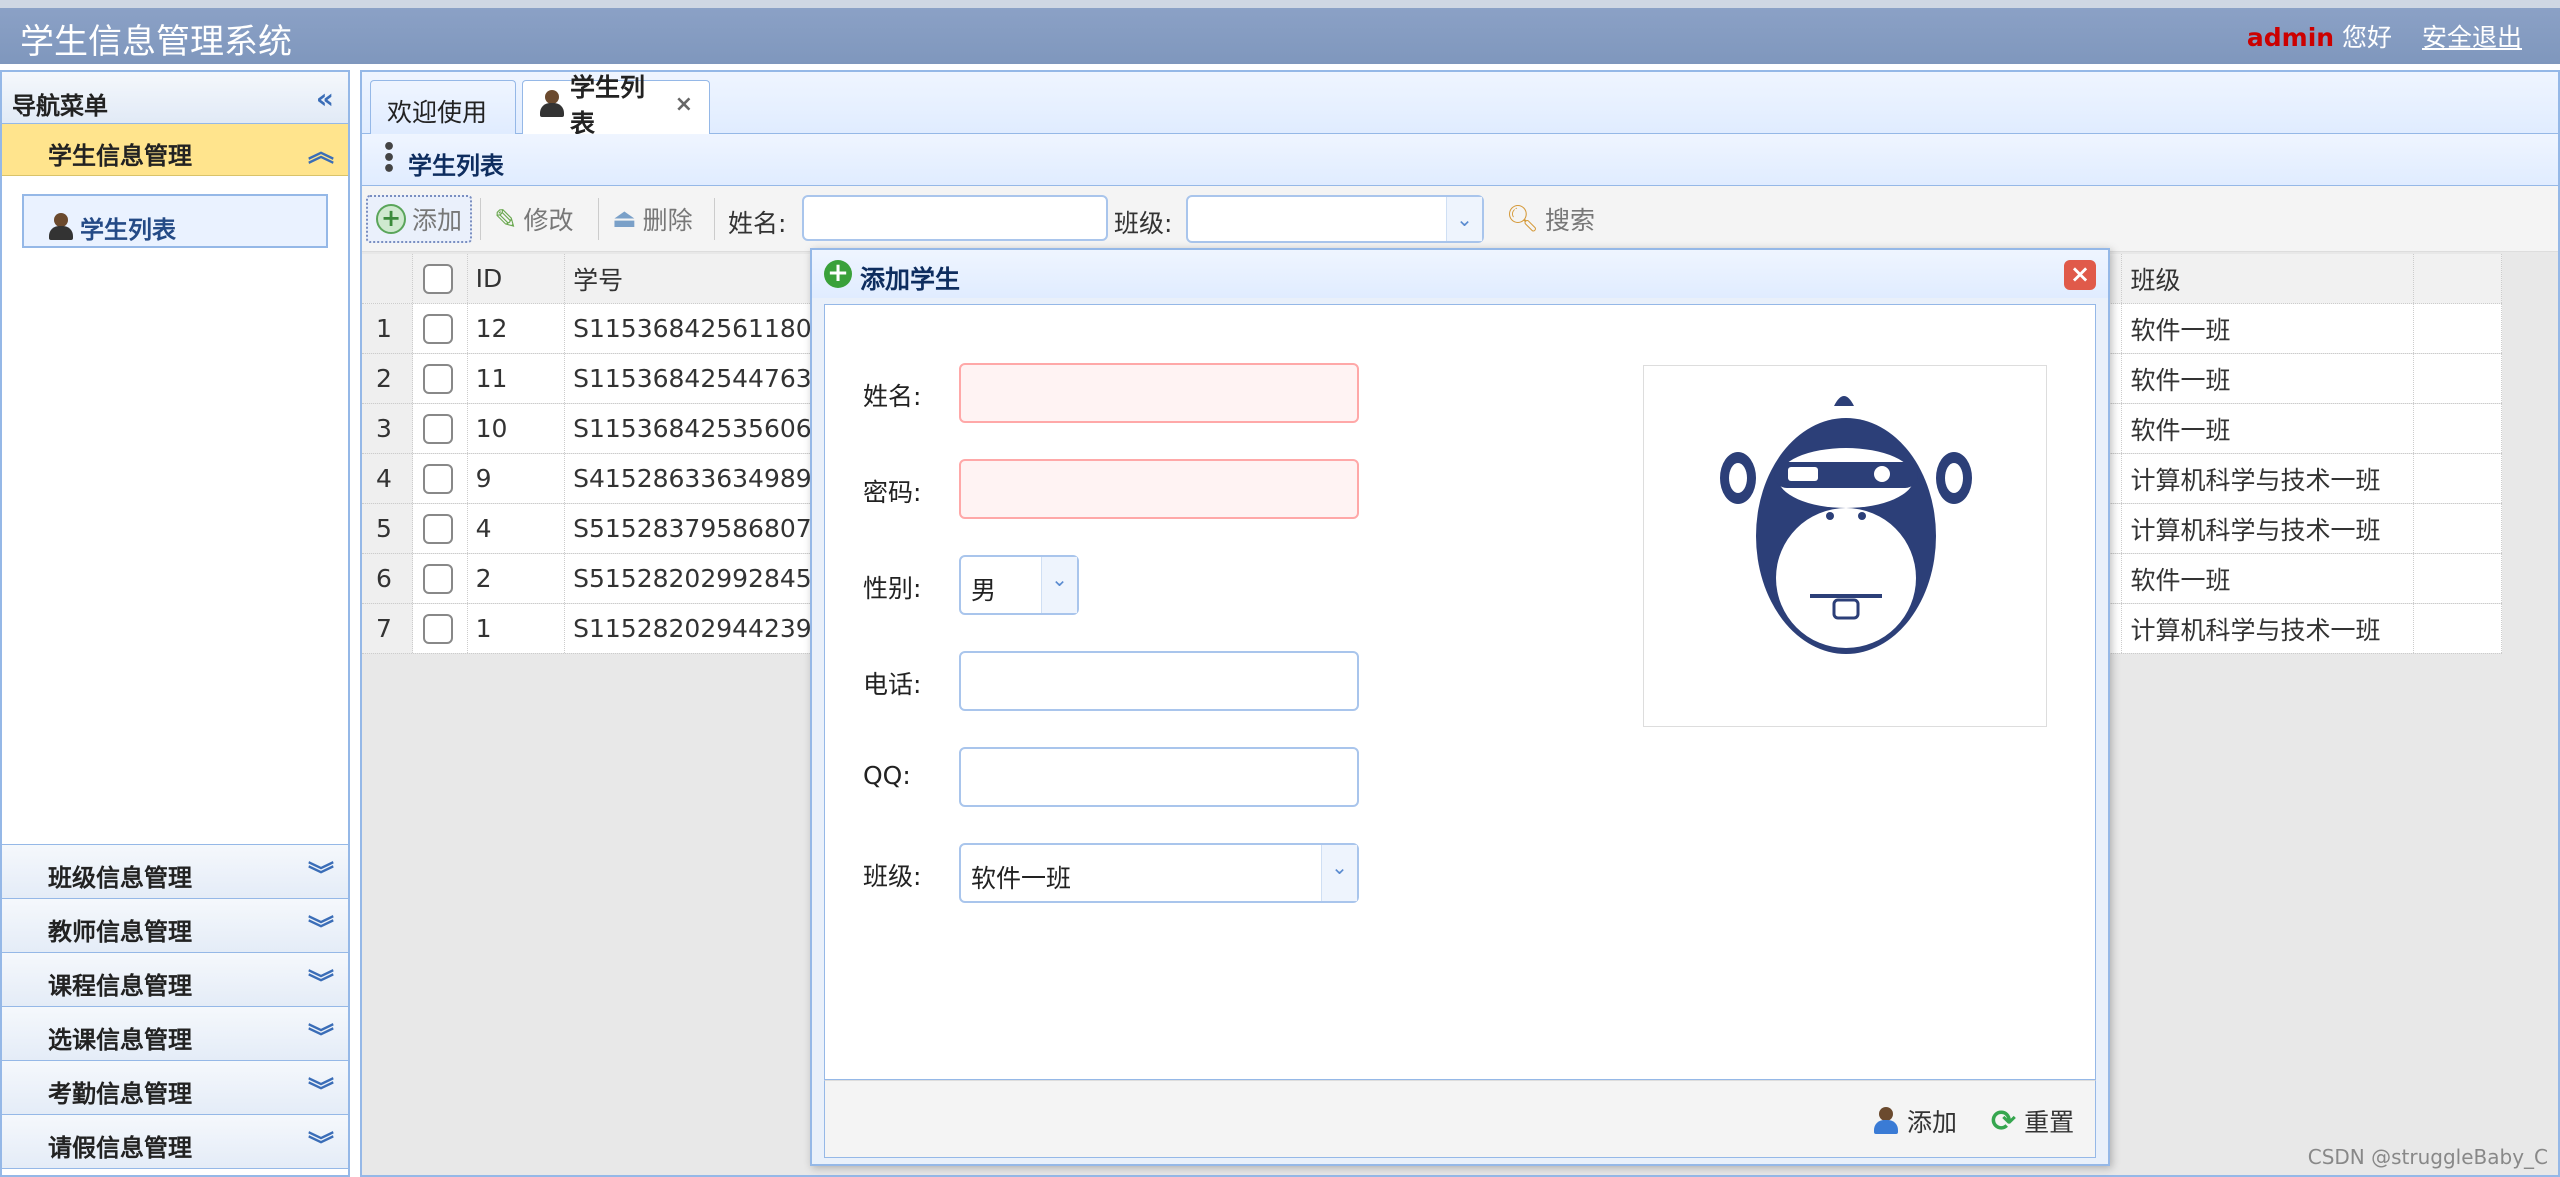  What do you see at coordinates (1159, 393) in the screenshot?
I see `name-field` at bounding box center [1159, 393].